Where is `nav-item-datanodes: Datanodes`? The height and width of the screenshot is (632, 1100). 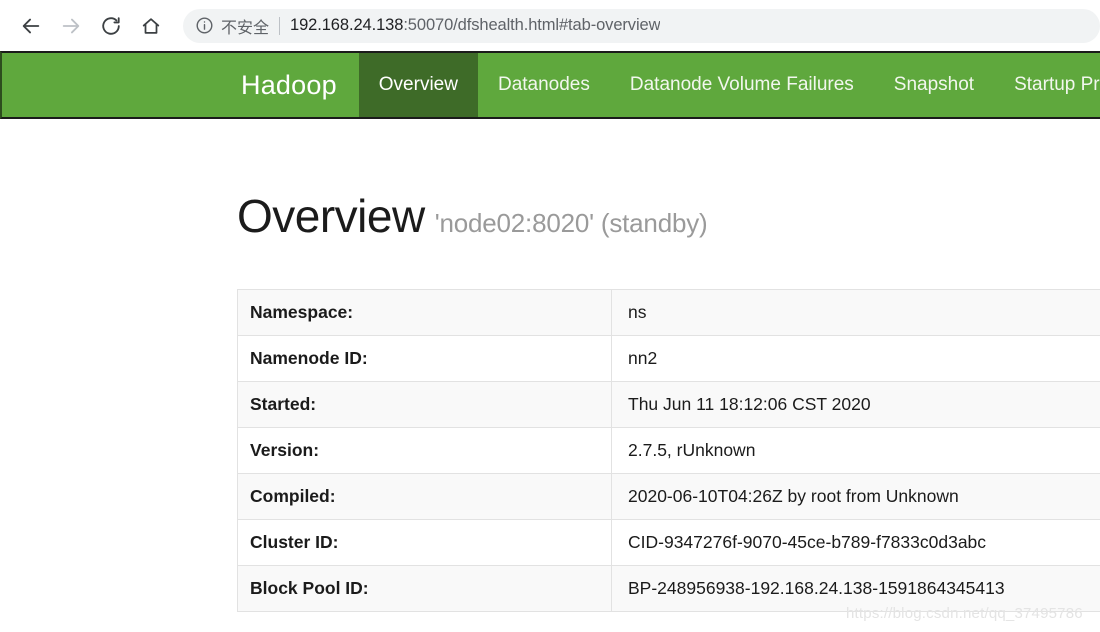 nav-item-datanodes: Datanodes is located at coordinates (544, 85).